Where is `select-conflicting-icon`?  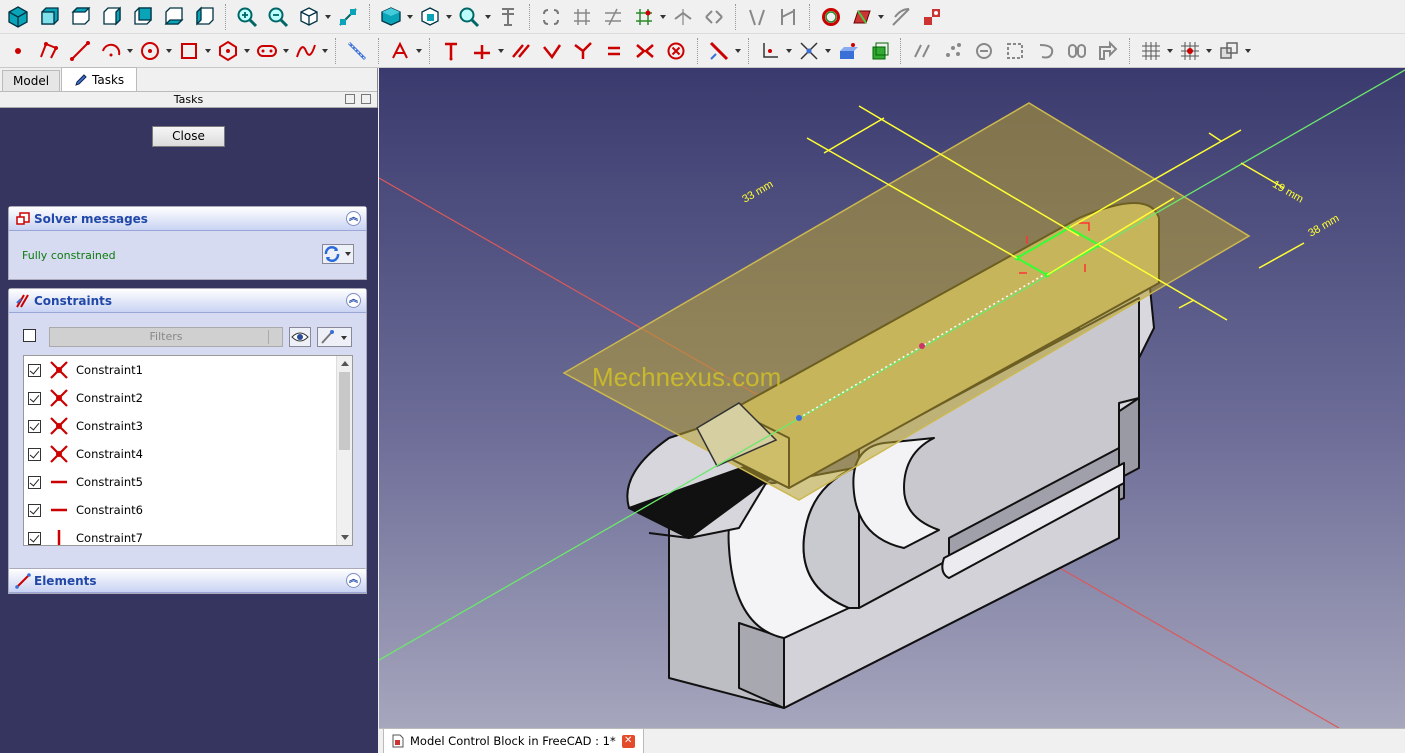 select-conflicting-icon is located at coordinates (1015, 51).